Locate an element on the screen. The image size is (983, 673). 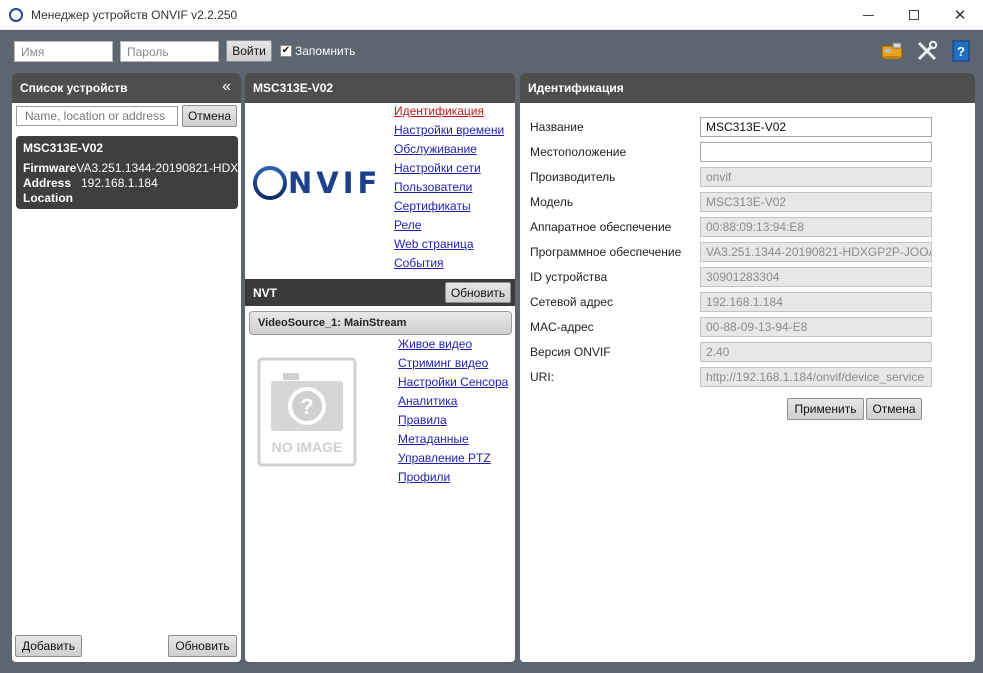
search-cancel-button: Отмена is located at coordinates (209, 116).